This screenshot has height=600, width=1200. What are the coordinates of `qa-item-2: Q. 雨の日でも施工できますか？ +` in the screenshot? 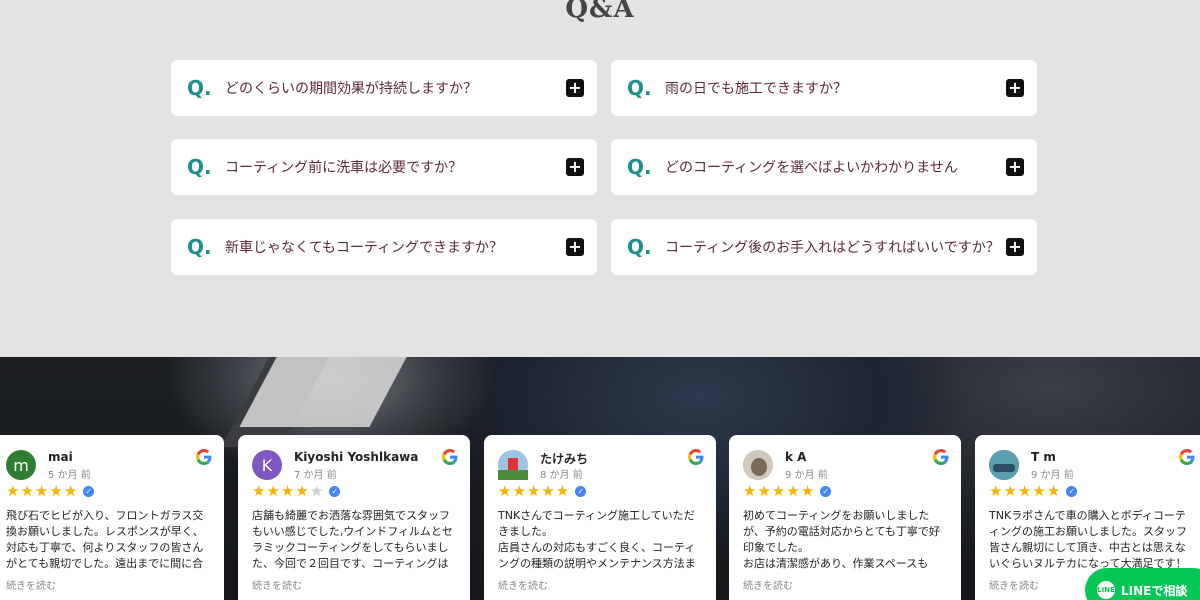 It's located at (824, 88).